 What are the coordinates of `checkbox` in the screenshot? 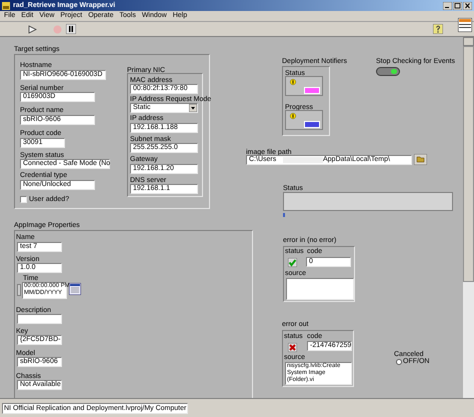 It's located at (23, 199).